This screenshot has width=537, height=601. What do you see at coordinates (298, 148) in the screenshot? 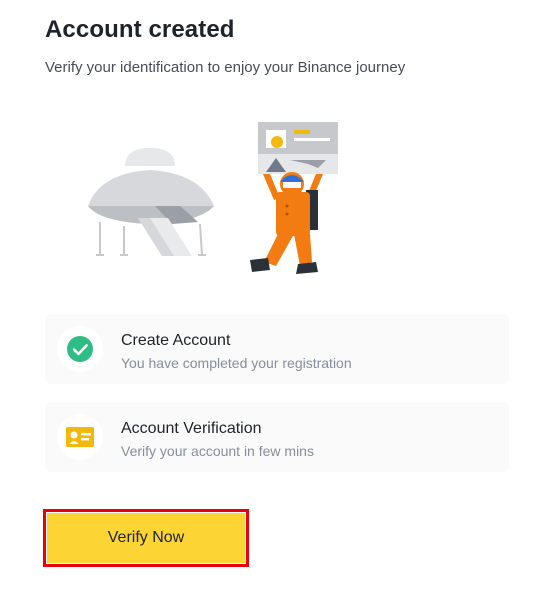
I see `id-panel-graphic` at bounding box center [298, 148].